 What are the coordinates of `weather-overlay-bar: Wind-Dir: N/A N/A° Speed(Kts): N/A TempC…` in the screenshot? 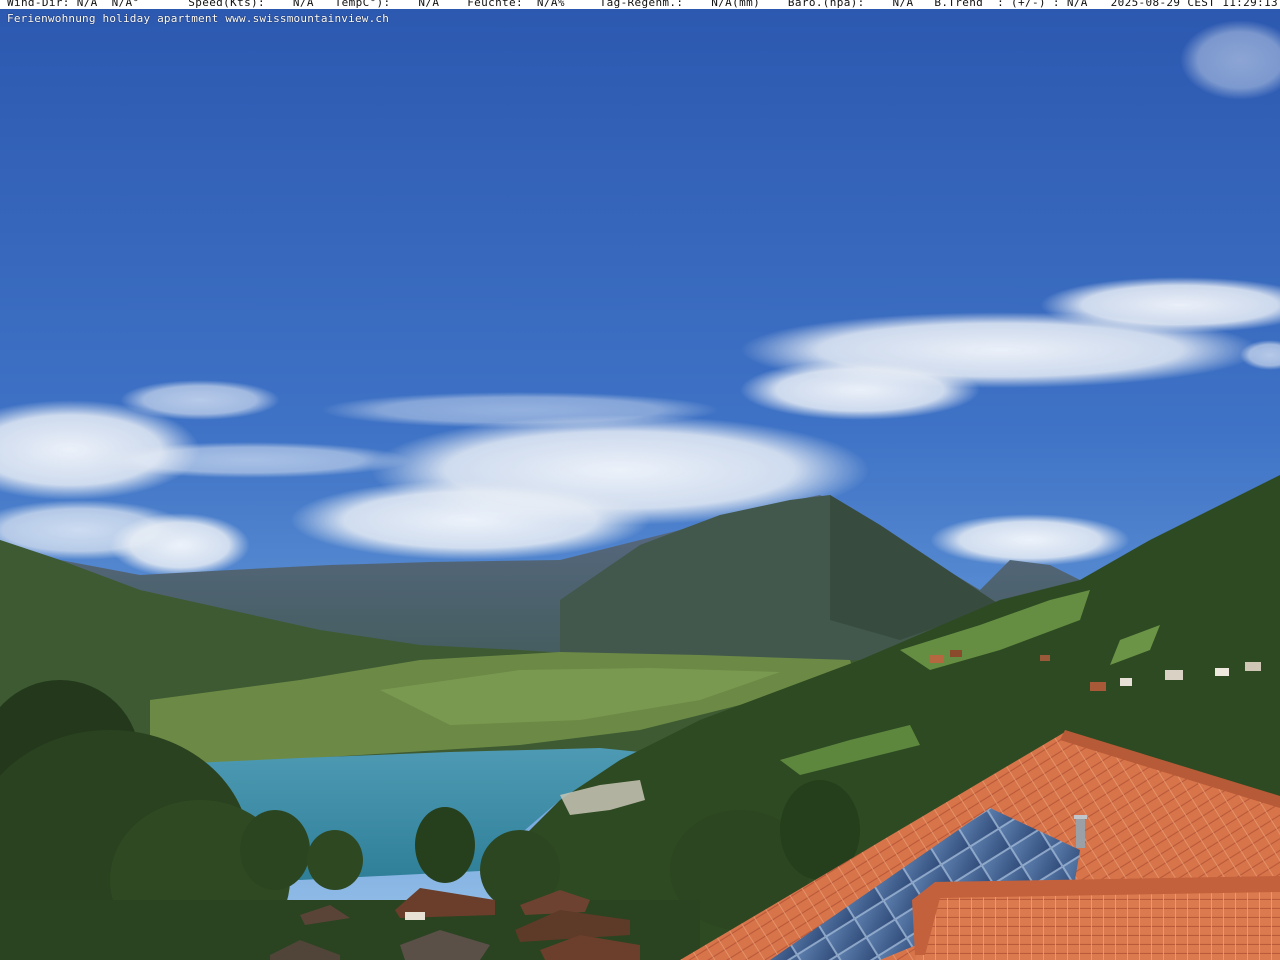 It's located at (640, 4).